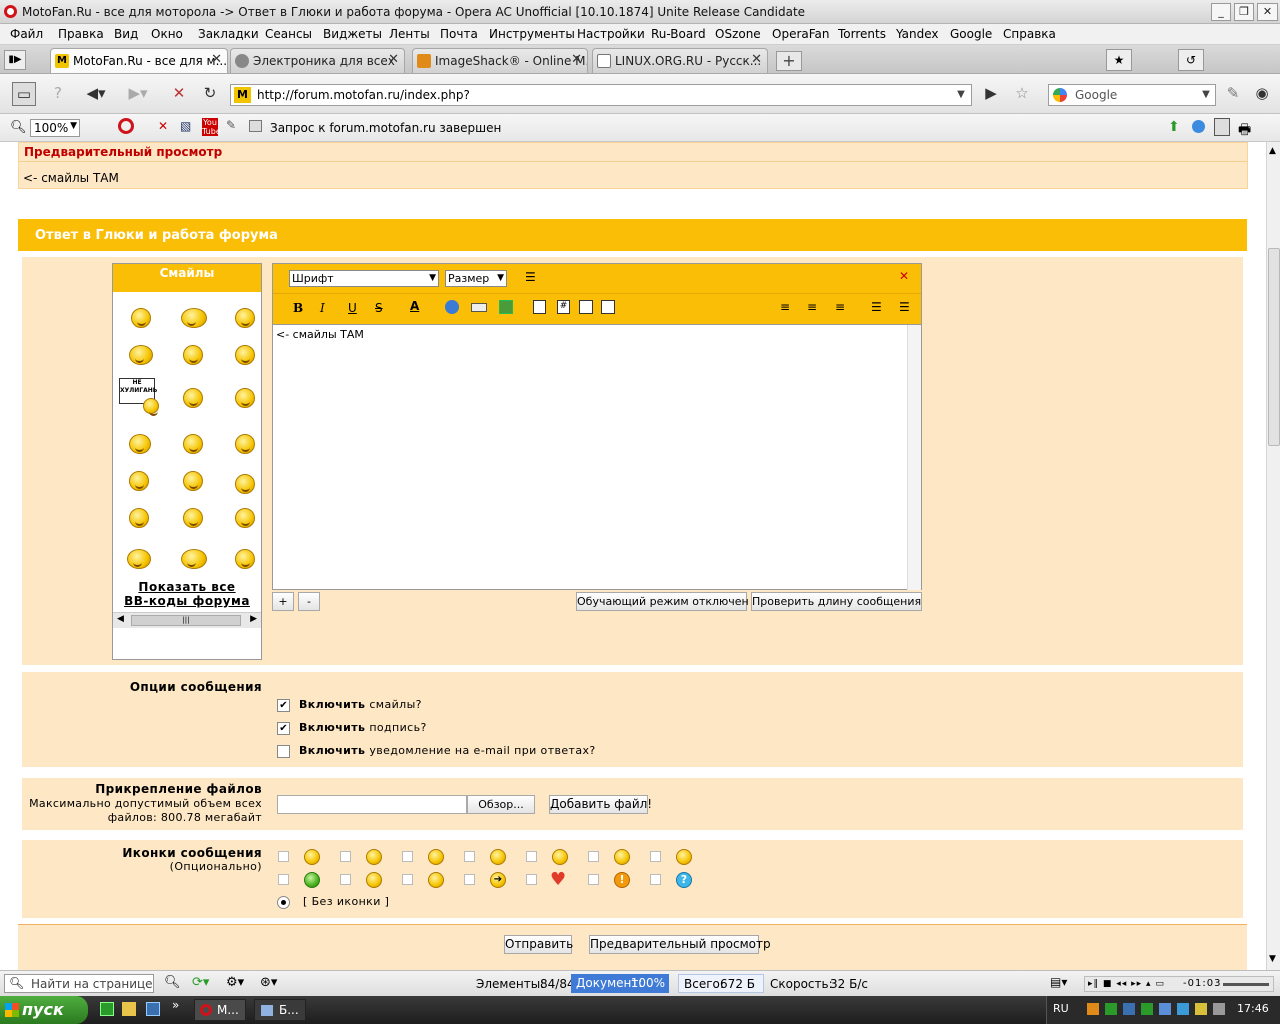  Describe the element at coordinates (194, 318) in the screenshot. I see `confused-smile-icon` at that location.